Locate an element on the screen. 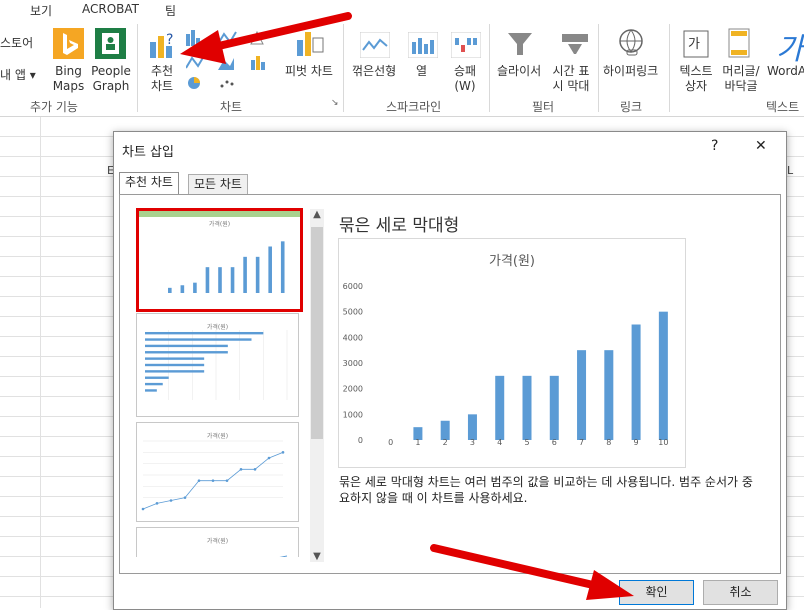  thumbnail-clustered-column: 가격(원) is located at coordinates (219, 260).